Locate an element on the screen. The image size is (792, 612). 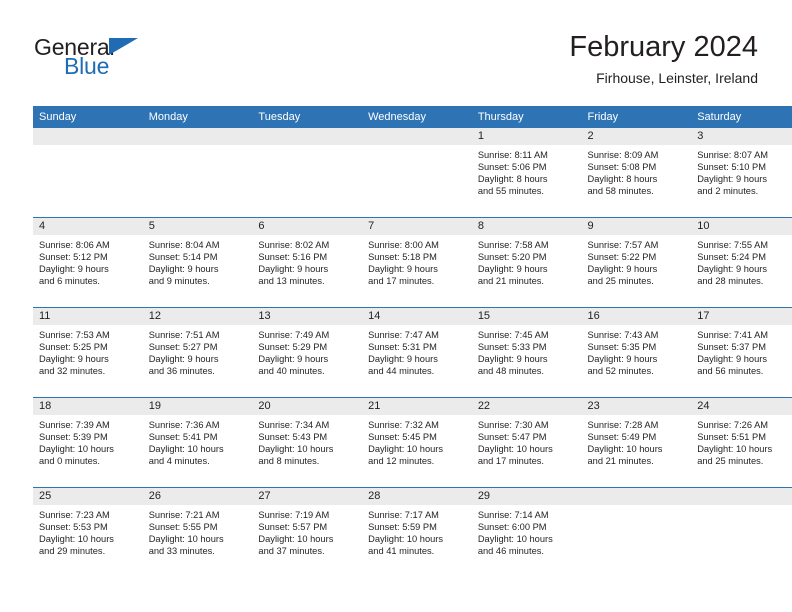
weekday-header-tuesday: Tuesday is located at coordinates (307, 117).